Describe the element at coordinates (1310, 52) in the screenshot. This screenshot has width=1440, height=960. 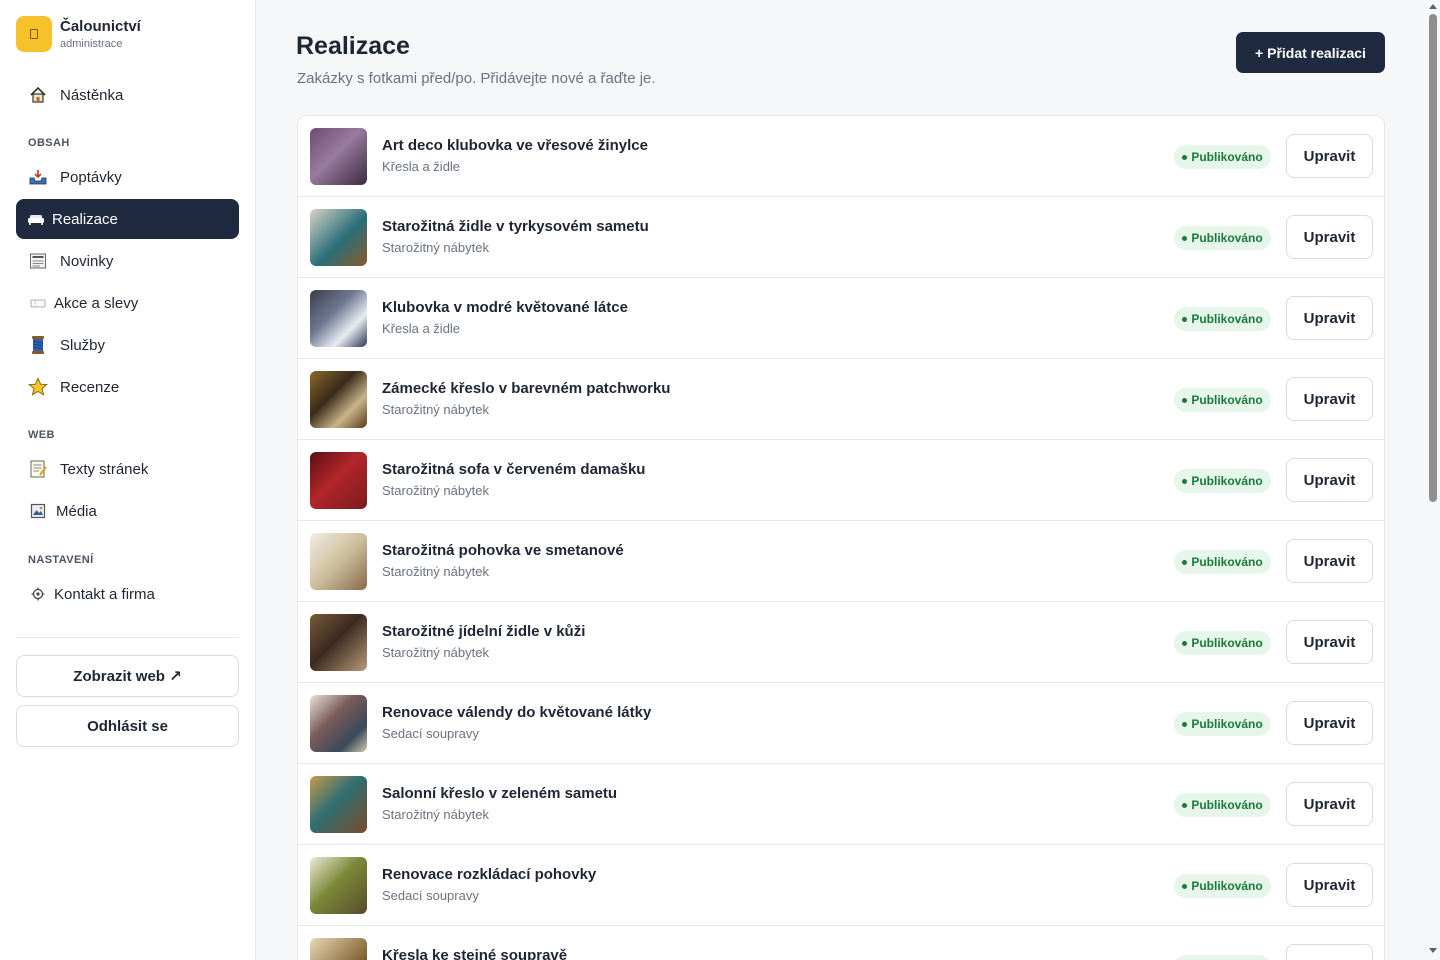
I see `add-project-button: + Přidat realizaci` at that location.